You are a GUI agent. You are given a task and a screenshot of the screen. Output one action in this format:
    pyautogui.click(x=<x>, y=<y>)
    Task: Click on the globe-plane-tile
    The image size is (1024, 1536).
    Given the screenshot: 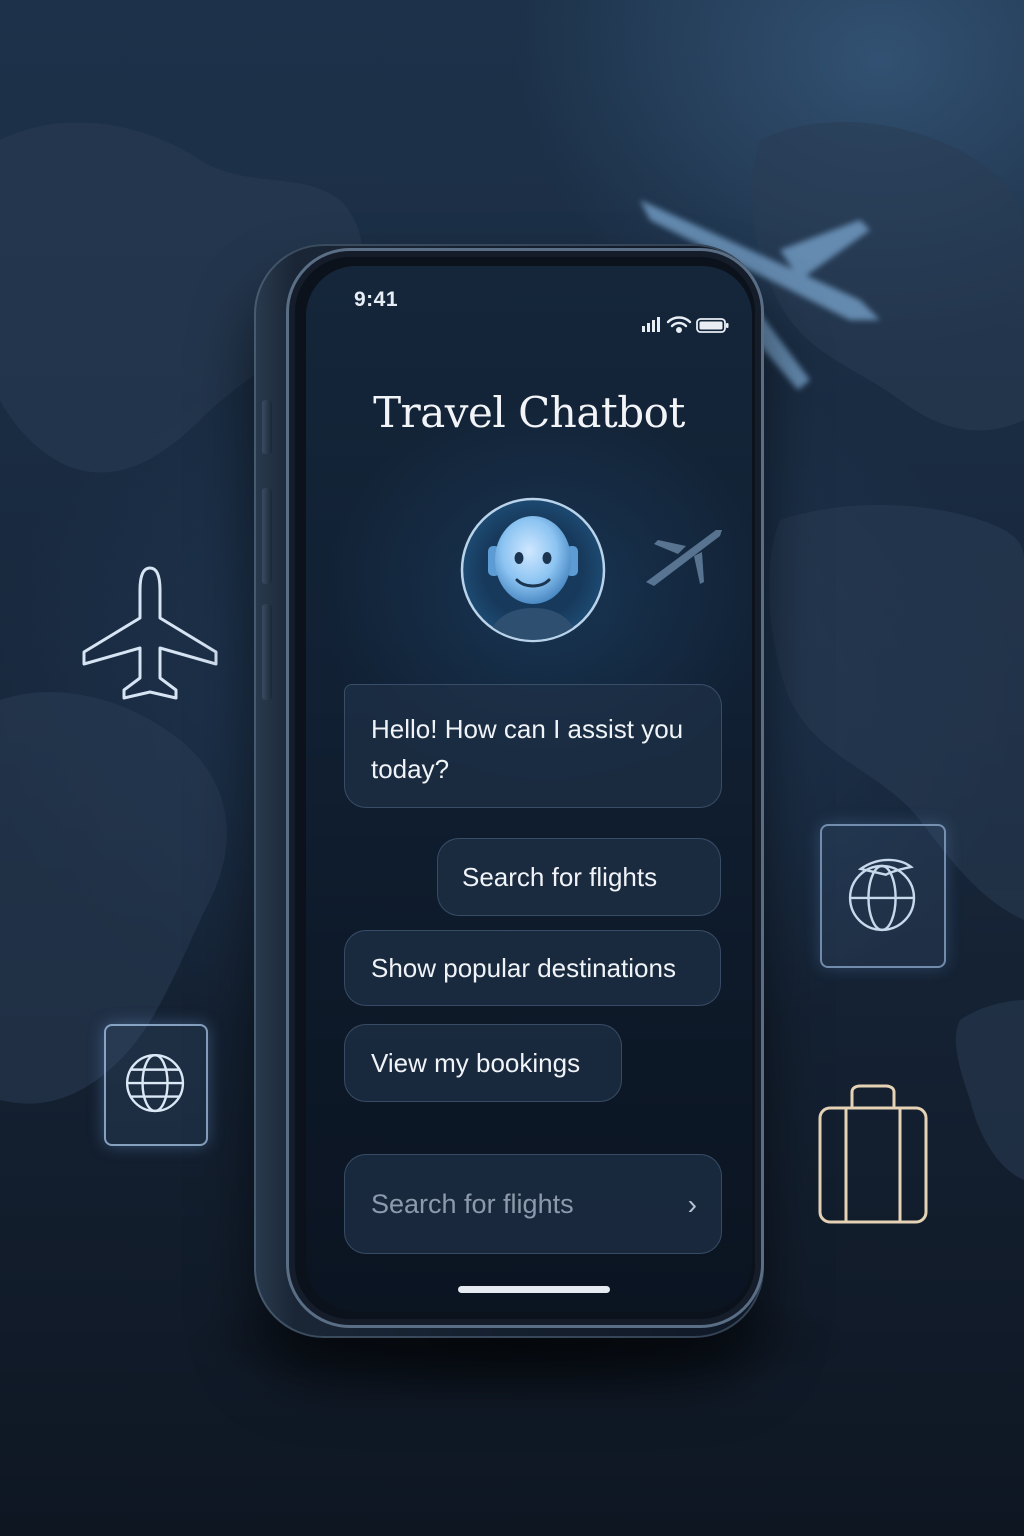 What is the action you would take?
    pyautogui.click(x=883, y=896)
    